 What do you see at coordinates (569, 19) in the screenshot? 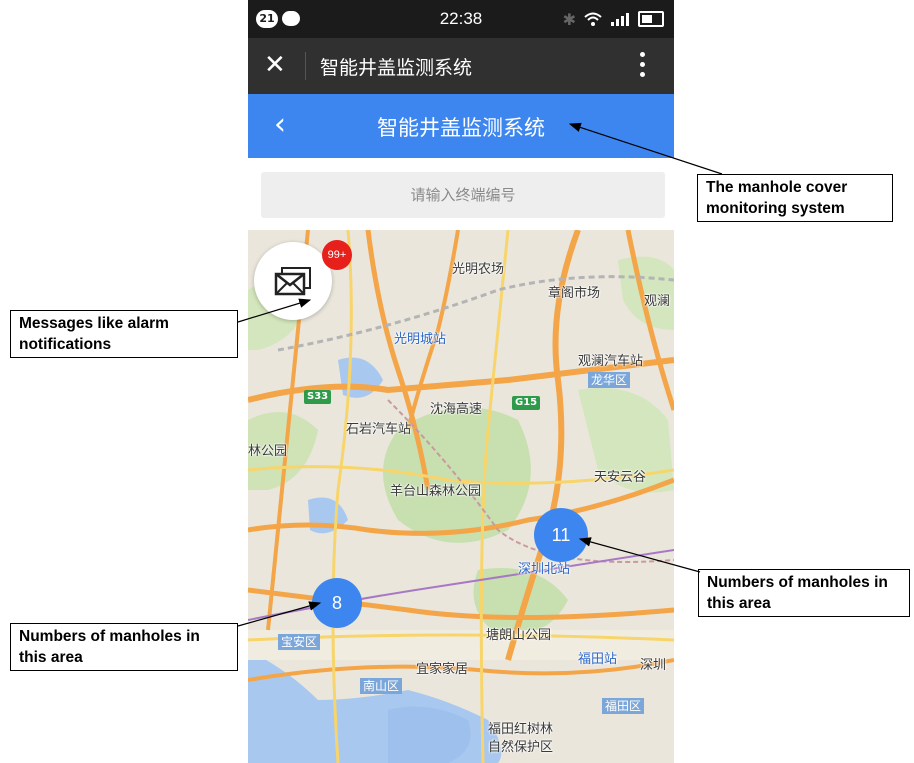
I see `bluetooth-icon: ✱` at bounding box center [569, 19].